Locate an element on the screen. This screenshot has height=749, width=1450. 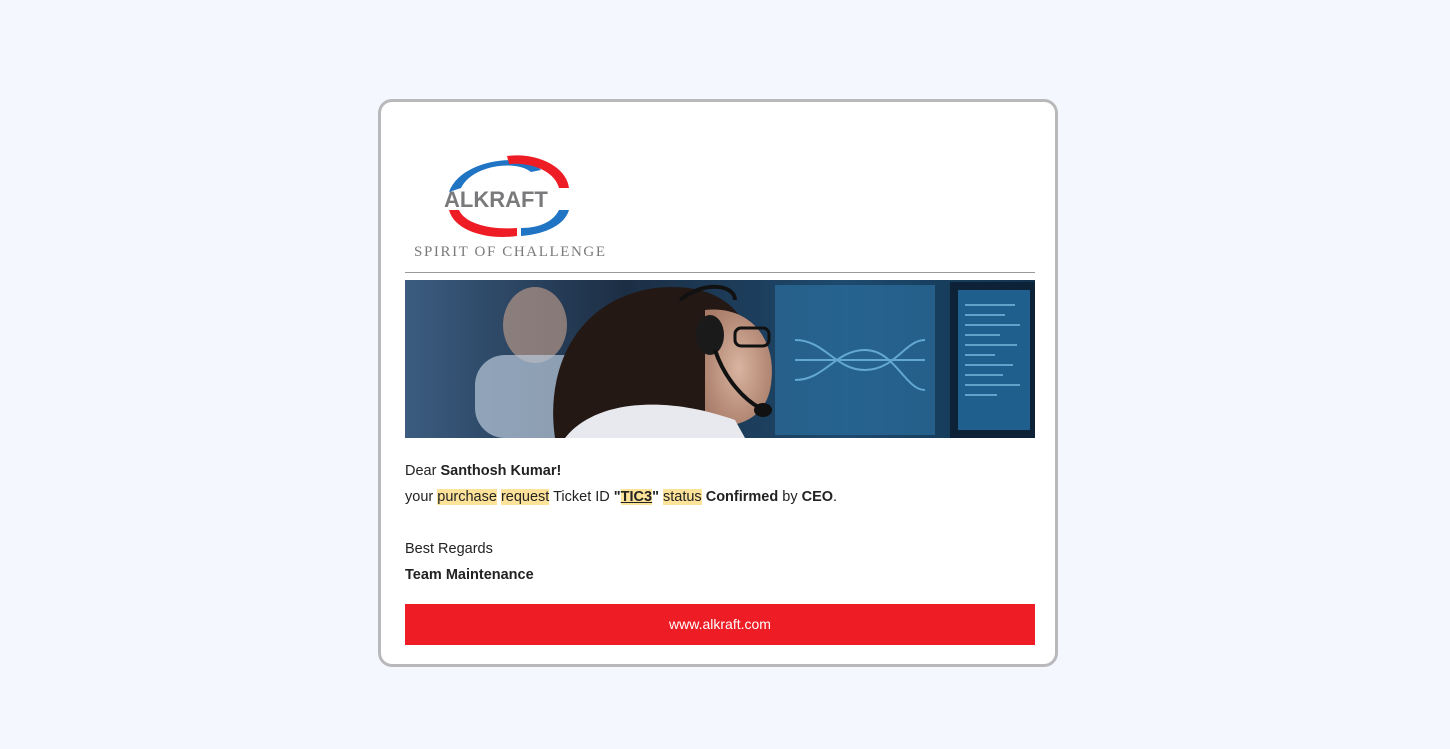
recipient-name: Santhosh Kumar! is located at coordinates (501, 471).